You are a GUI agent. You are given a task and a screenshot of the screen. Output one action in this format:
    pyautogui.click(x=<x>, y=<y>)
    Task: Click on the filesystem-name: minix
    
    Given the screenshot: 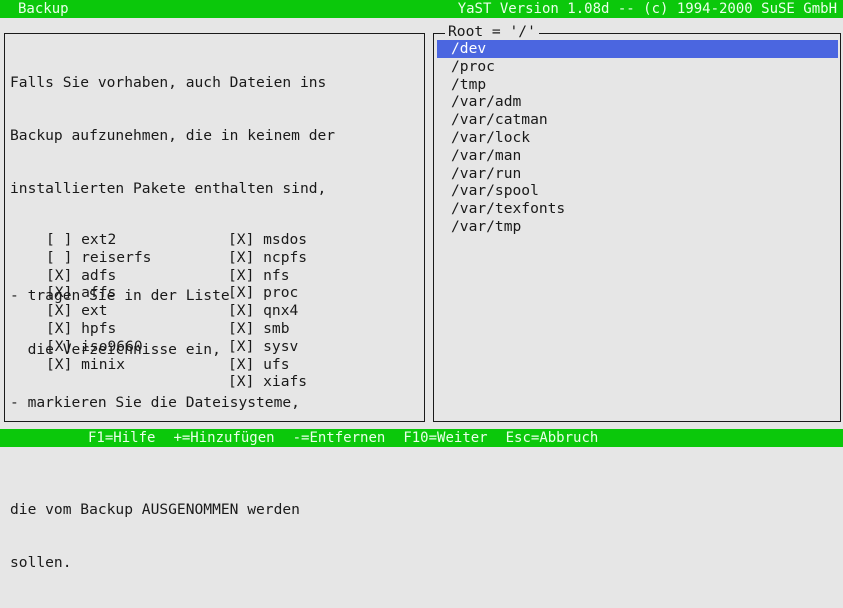 What is the action you would take?
    pyautogui.click(x=99, y=364)
    